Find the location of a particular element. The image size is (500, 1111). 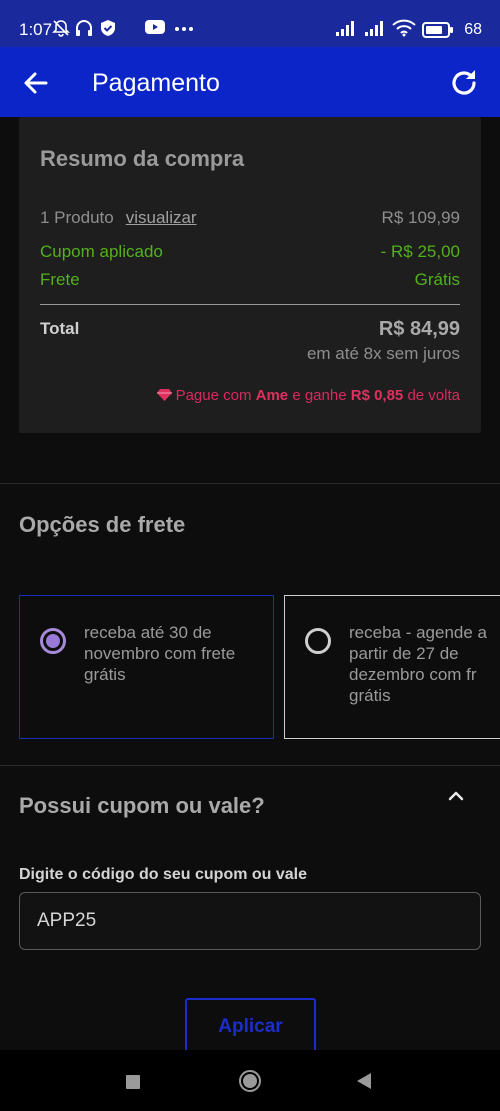

ame-cashback-value: R$ 0,85 is located at coordinates (377, 395).